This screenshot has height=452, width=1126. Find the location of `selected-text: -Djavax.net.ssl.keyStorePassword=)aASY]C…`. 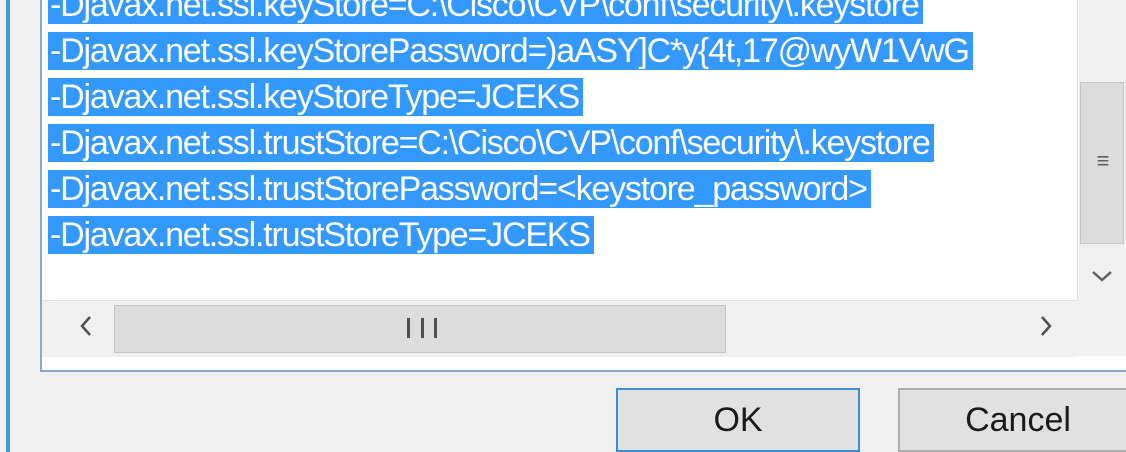

selected-text: -Djavax.net.ssl.keyStorePassword=)aASY]C… is located at coordinates (510, 51).